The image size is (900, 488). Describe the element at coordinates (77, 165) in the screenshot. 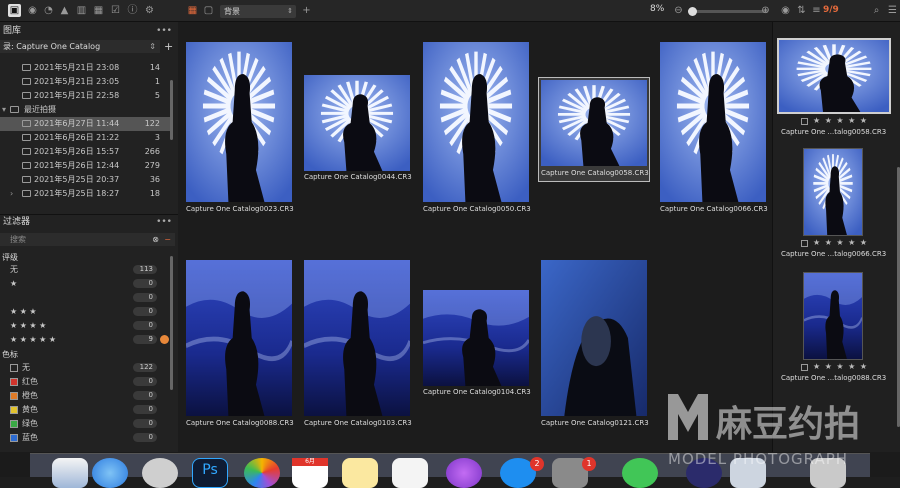

I see `album-label: 2021年5月26日 12:44` at that location.